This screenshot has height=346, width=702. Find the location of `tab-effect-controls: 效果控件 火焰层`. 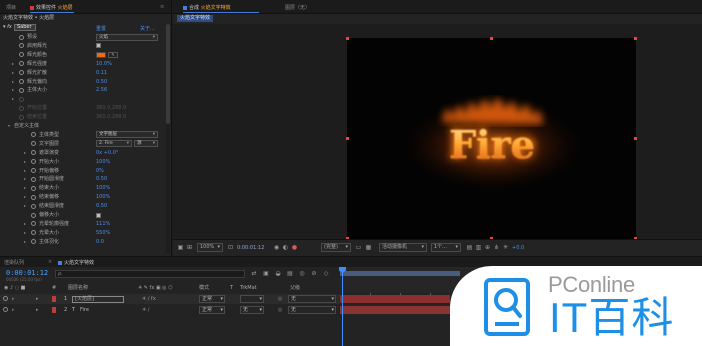

tab-effect-controls: 效果控件 火焰层 is located at coordinates (51, 7).